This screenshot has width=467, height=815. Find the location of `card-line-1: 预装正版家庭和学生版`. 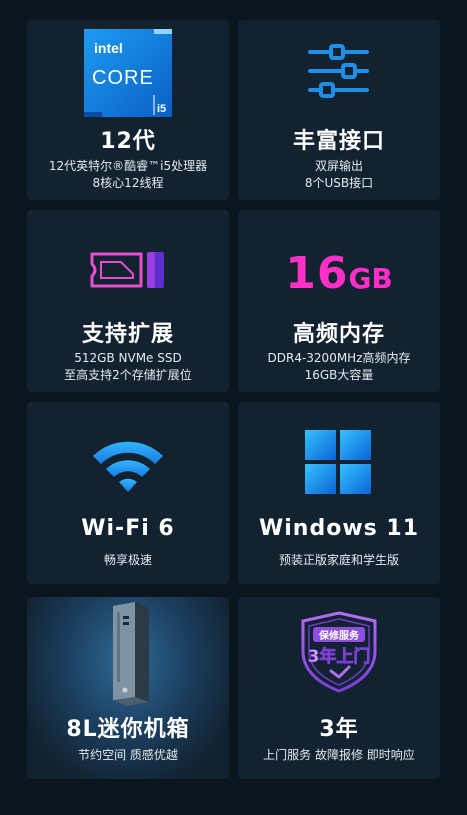

card-line-1: 预装正版家庭和学生版 is located at coordinates (338, 560).